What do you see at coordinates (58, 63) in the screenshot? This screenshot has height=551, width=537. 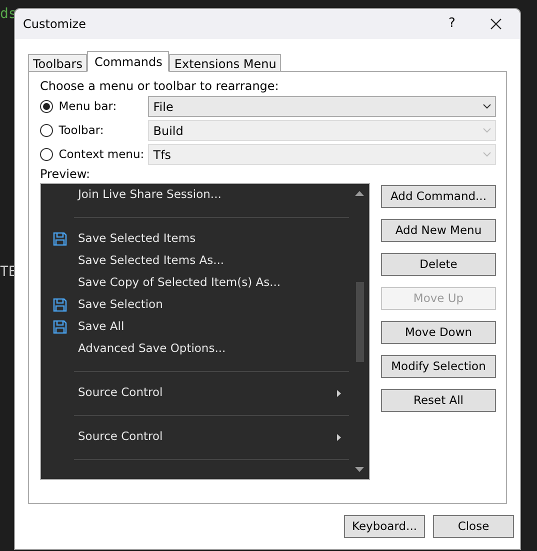 I see `tab: Toolbars` at bounding box center [58, 63].